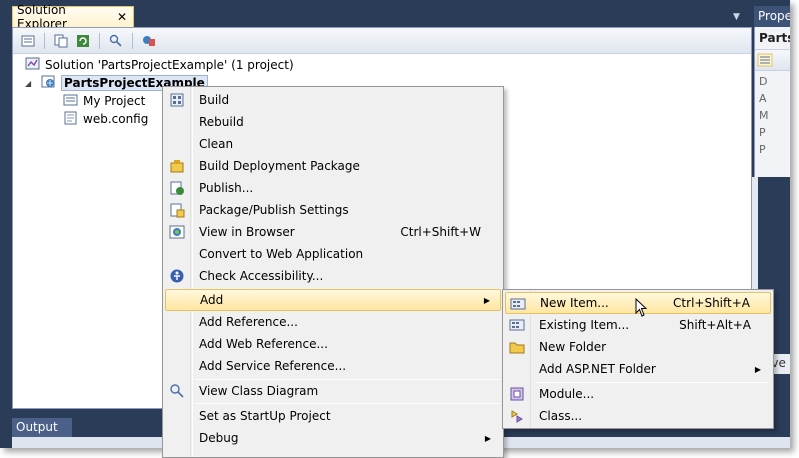 This screenshot has height=458, width=799. What do you see at coordinates (212, 300) in the screenshot?
I see `menu-item-label: Add` at bounding box center [212, 300].